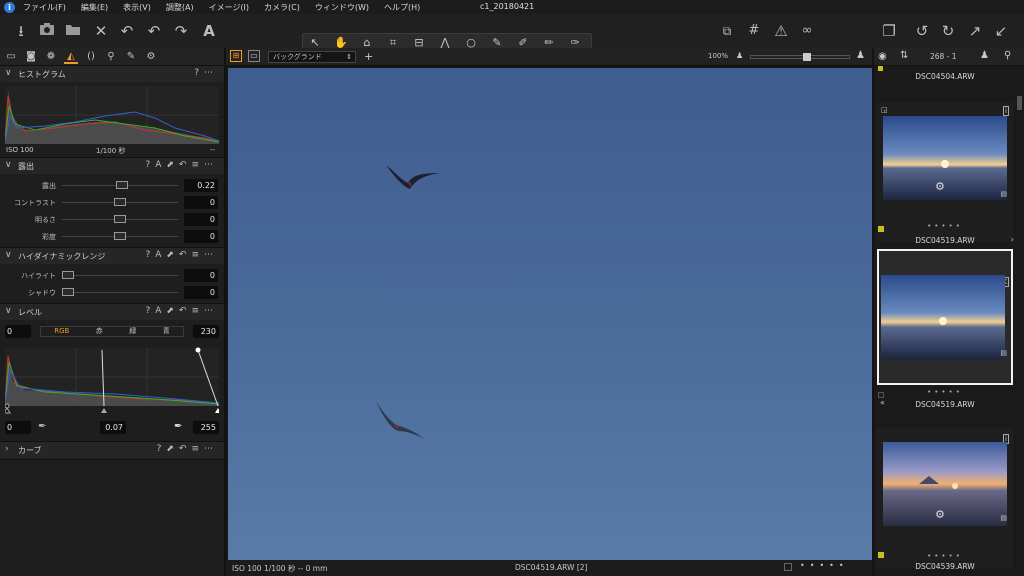  I want to click on levels-menu-buttons: ?A⬈↶≡⋯, so click(181, 311).